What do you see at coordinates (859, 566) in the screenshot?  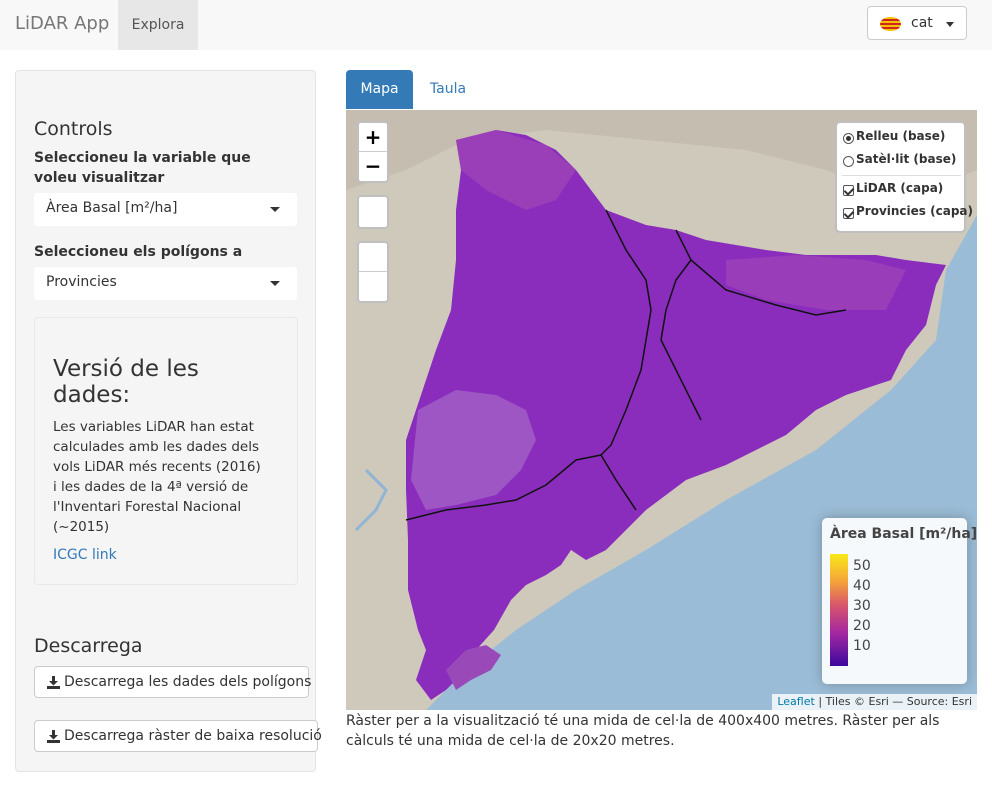 I see `legend-tick: 50` at bounding box center [859, 566].